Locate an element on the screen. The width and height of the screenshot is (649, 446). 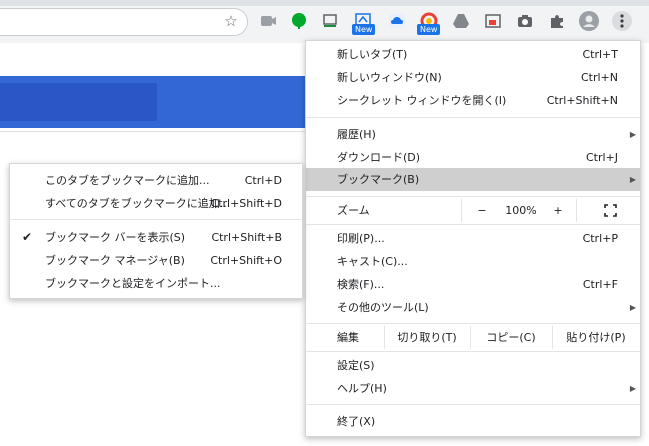
gallery-icon is located at coordinates (493, 21).